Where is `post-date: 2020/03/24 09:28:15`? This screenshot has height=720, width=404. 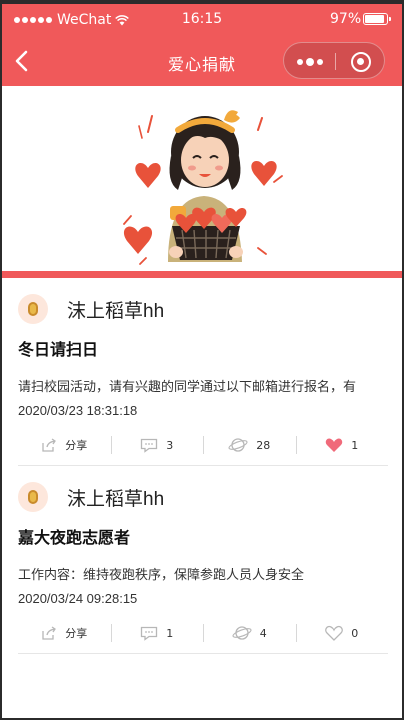 post-date: 2020/03/24 09:28:15 is located at coordinates (78, 598).